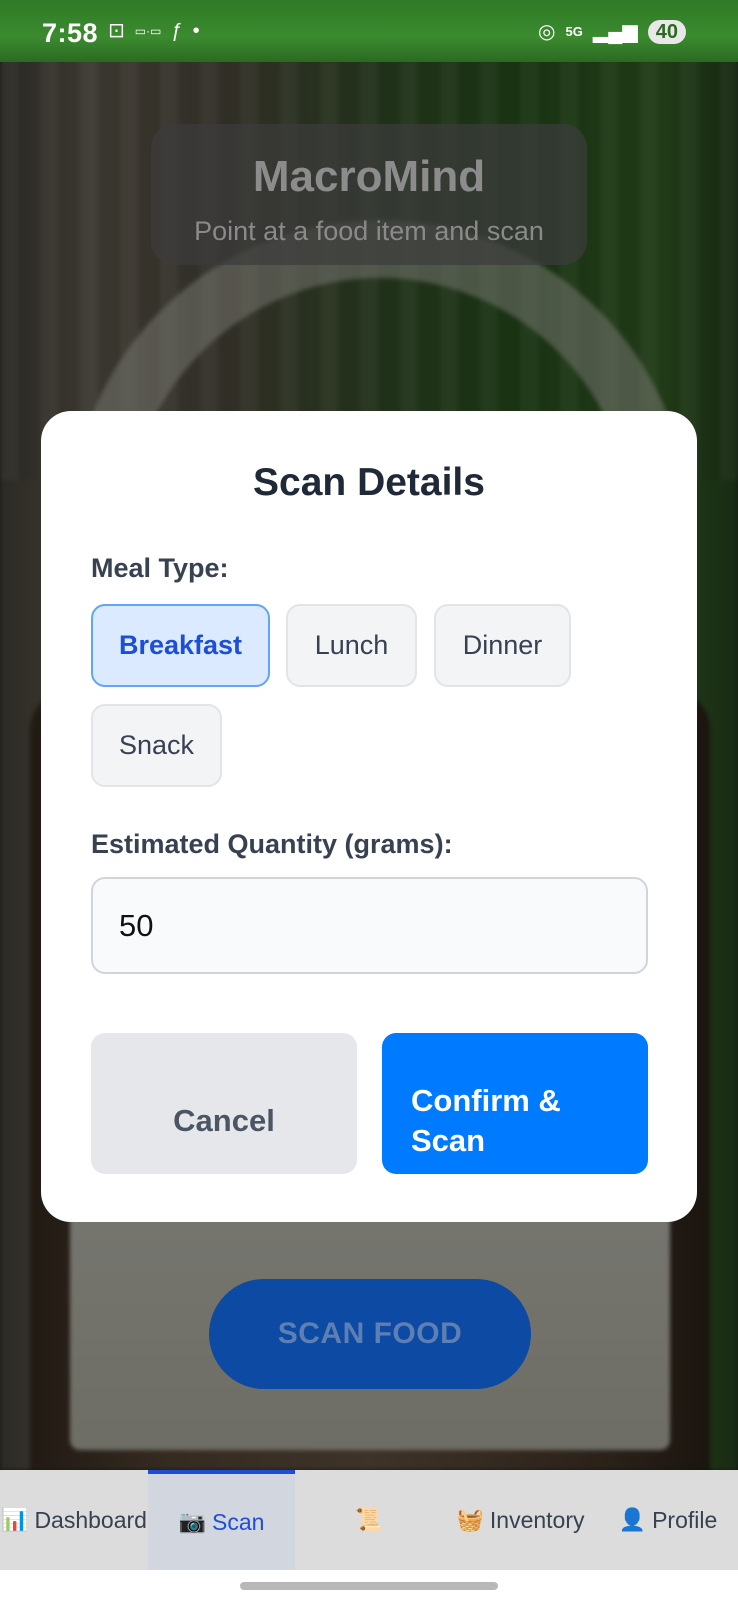 This screenshot has height=1600, width=738. I want to click on meal-option-snack: Snack, so click(156, 745).